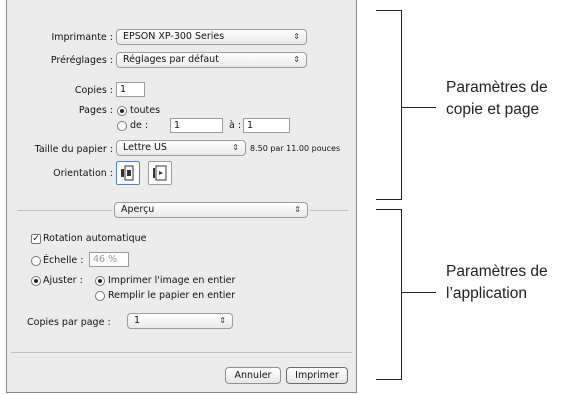  What do you see at coordinates (419, 107) in the screenshot?
I see `copy-page-pointer-line` at bounding box center [419, 107].